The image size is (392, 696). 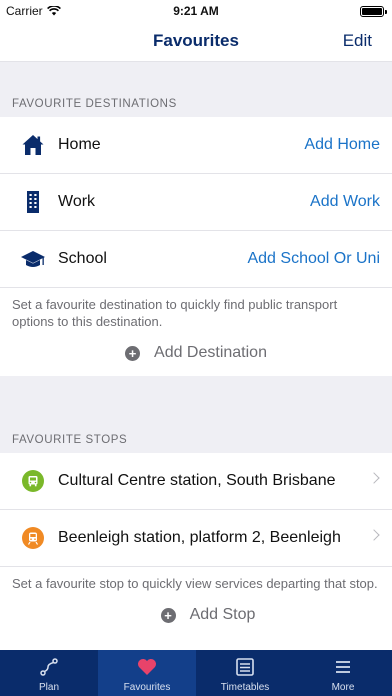 I want to click on stop-label: Beenleigh station, platform 2, Beenleigh, so click(x=199, y=537).